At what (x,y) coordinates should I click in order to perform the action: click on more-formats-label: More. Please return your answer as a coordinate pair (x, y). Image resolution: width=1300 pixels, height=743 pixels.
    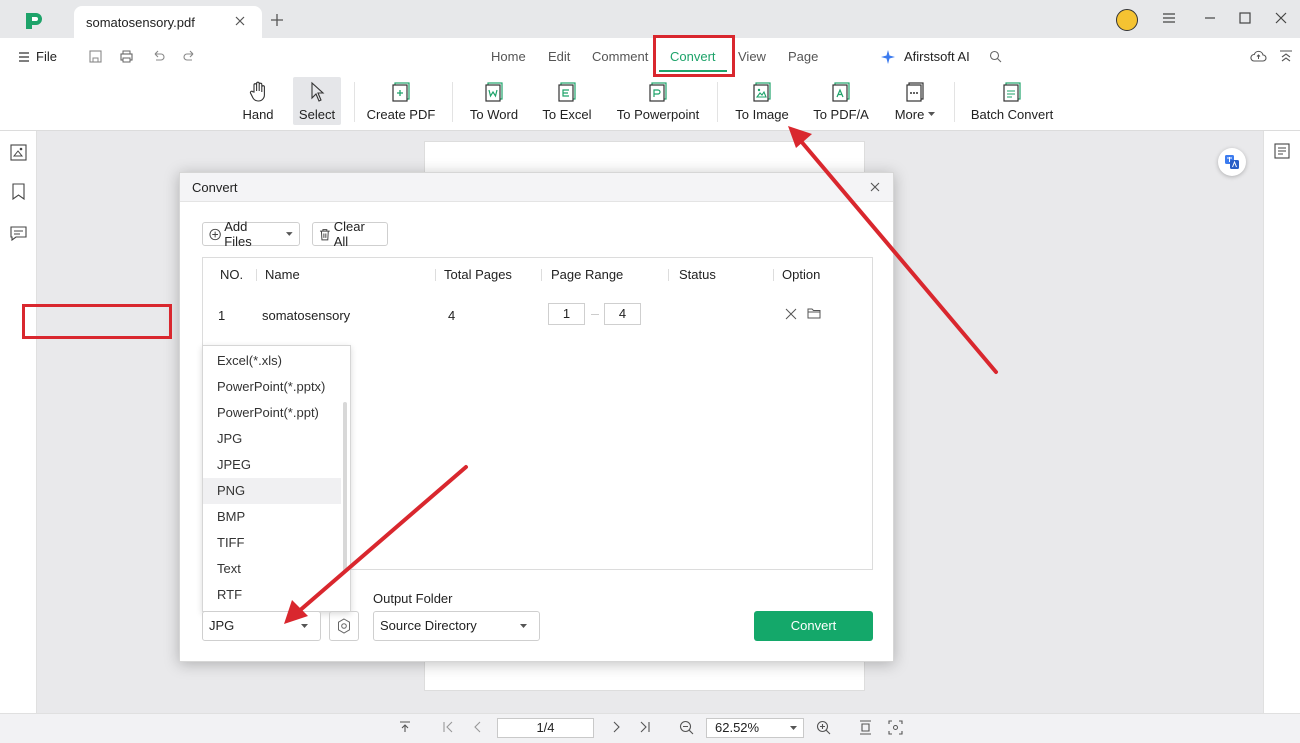
    Looking at the image, I should click on (909, 114).